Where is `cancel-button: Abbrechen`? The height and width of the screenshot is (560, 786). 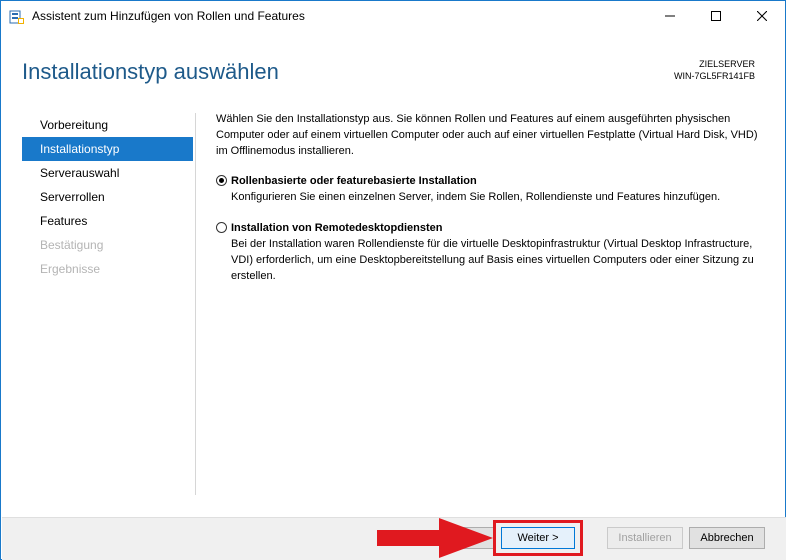 cancel-button: Abbrechen is located at coordinates (727, 538).